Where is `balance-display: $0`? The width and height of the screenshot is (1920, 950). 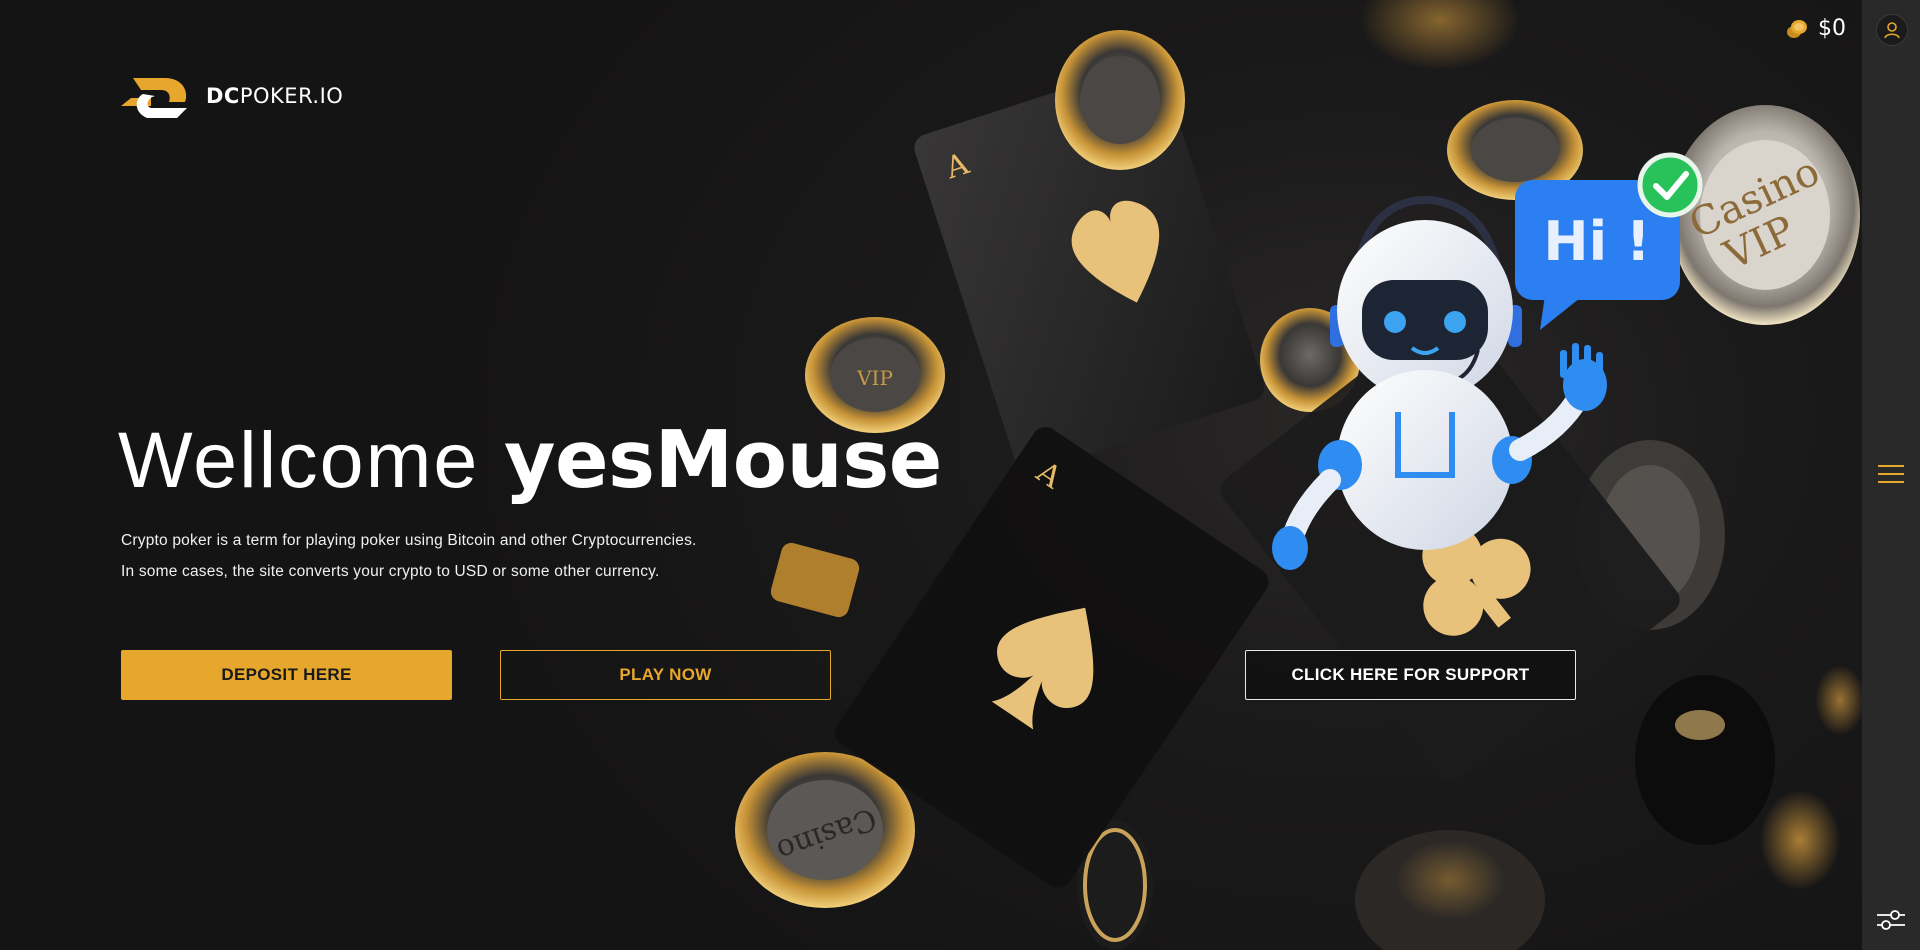 balance-display: $0 is located at coordinates (1816, 28).